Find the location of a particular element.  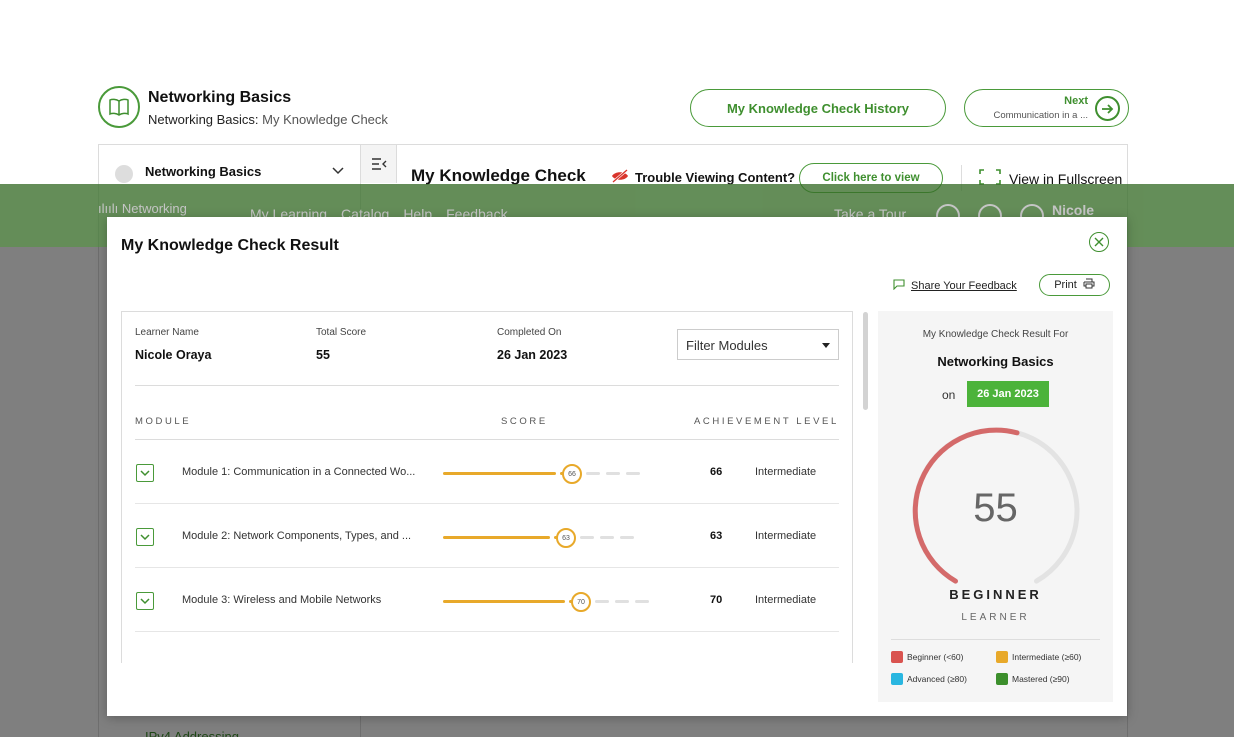

collapse-menu-icon is located at coordinates (379, 164).